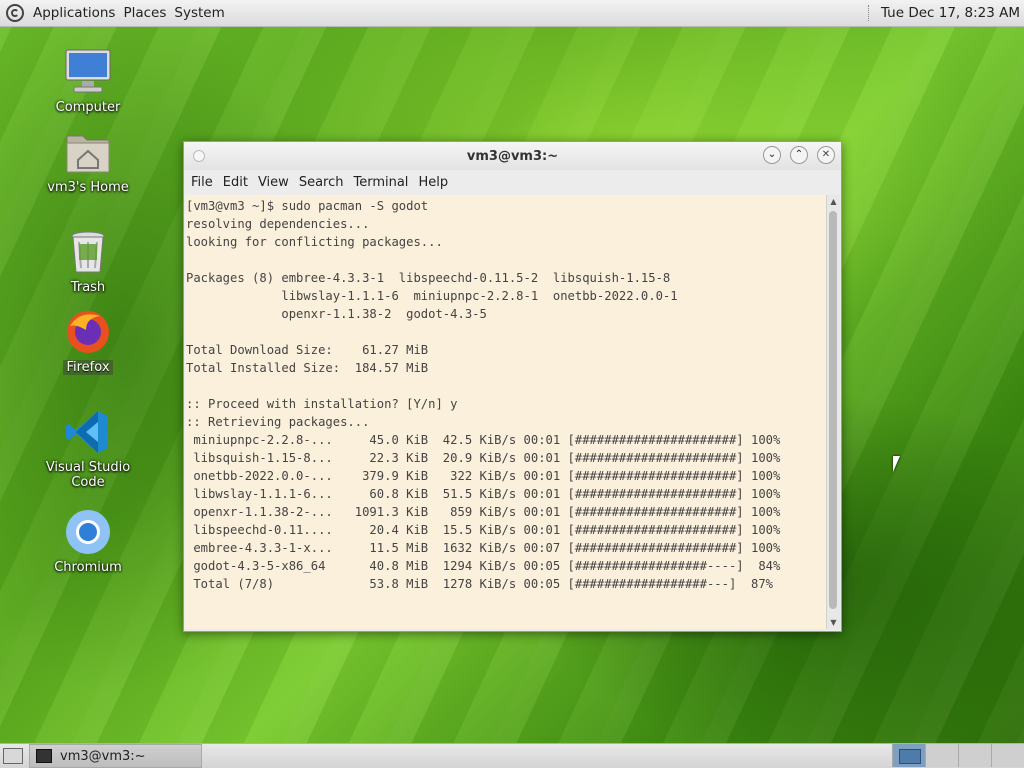 This screenshot has height=768, width=1024. What do you see at coordinates (199, 13) in the screenshot?
I see `menu-system: System` at bounding box center [199, 13].